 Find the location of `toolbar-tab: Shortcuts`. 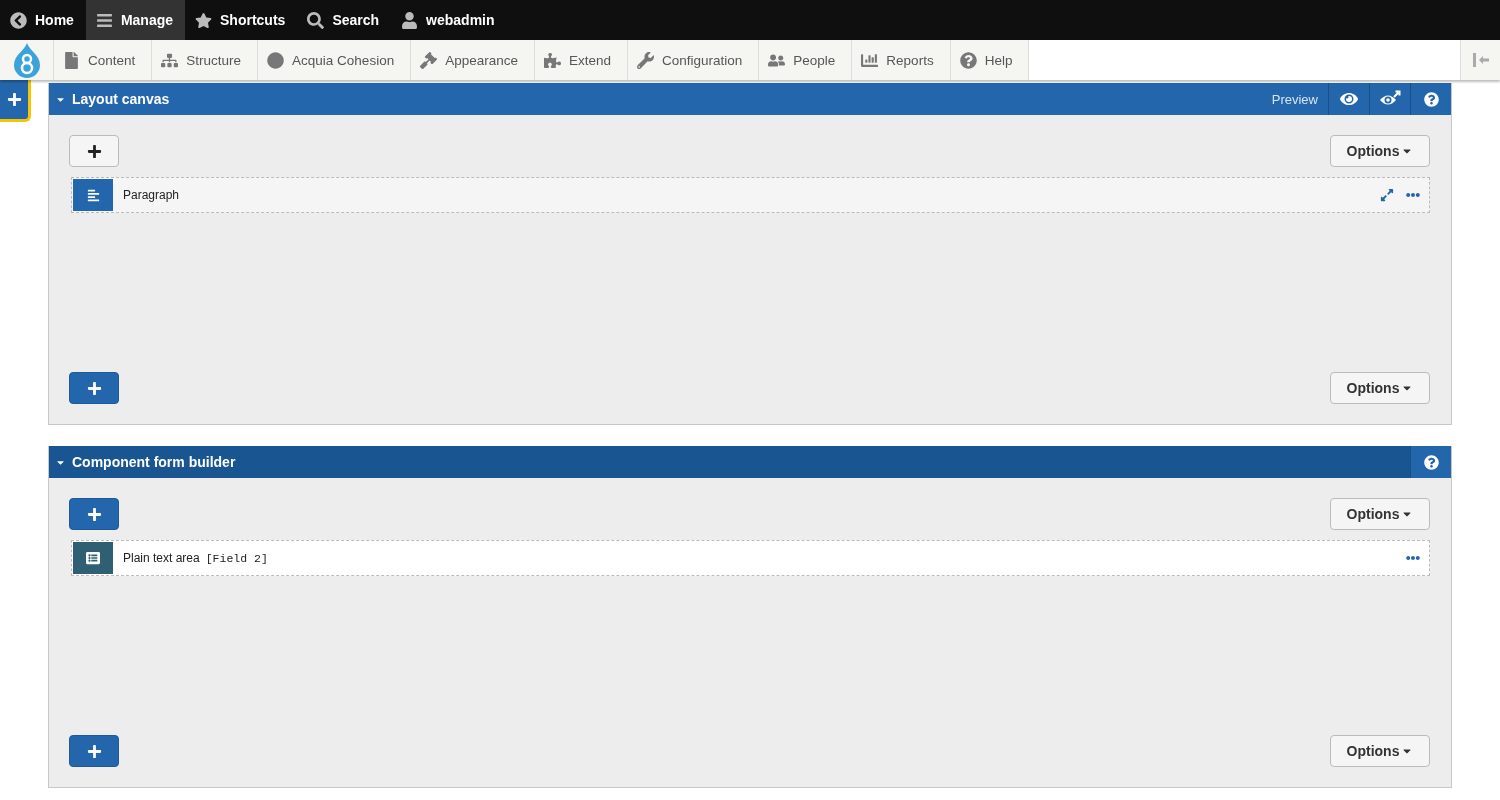

toolbar-tab: Shortcuts is located at coordinates (241, 20).